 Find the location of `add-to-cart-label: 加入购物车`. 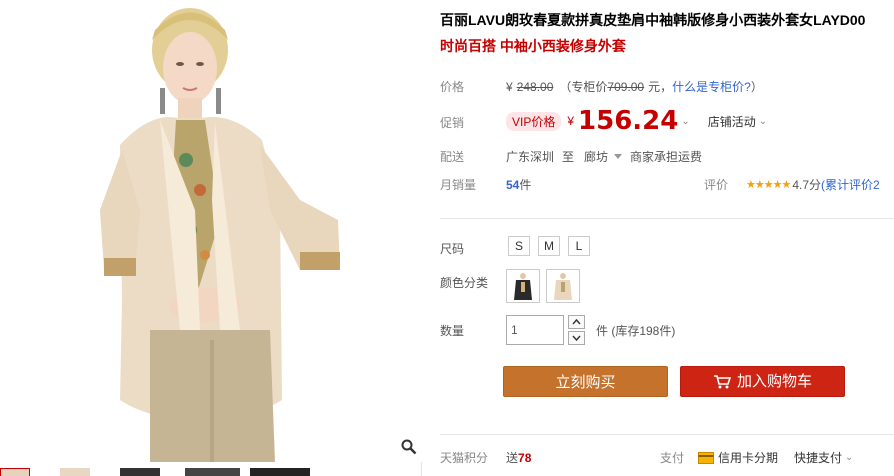

add-to-cart-label: 加入购物车 is located at coordinates (774, 381).